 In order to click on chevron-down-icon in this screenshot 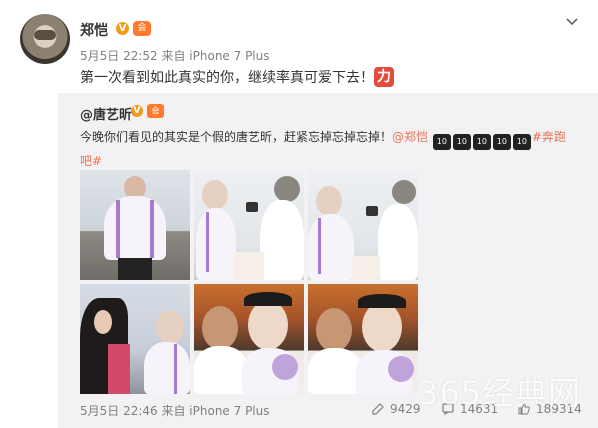, I will do `click(572, 21)`.